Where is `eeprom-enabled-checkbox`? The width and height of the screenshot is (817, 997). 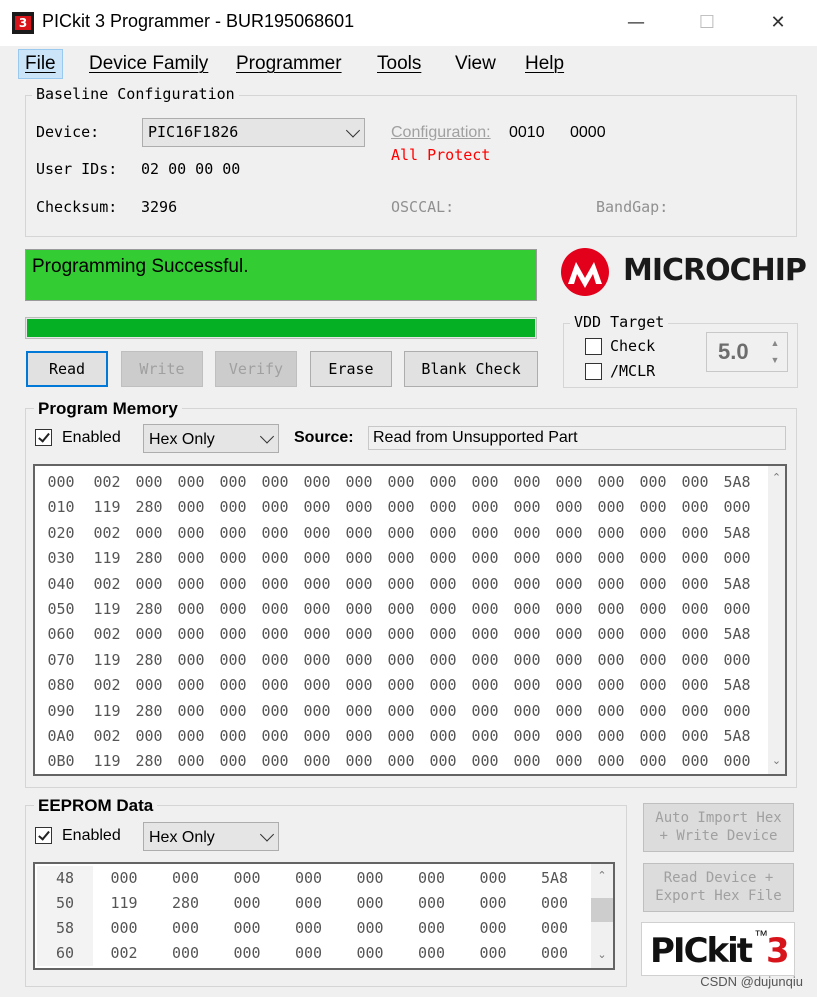 eeprom-enabled-checkbox is located at coordinates (43, 835).